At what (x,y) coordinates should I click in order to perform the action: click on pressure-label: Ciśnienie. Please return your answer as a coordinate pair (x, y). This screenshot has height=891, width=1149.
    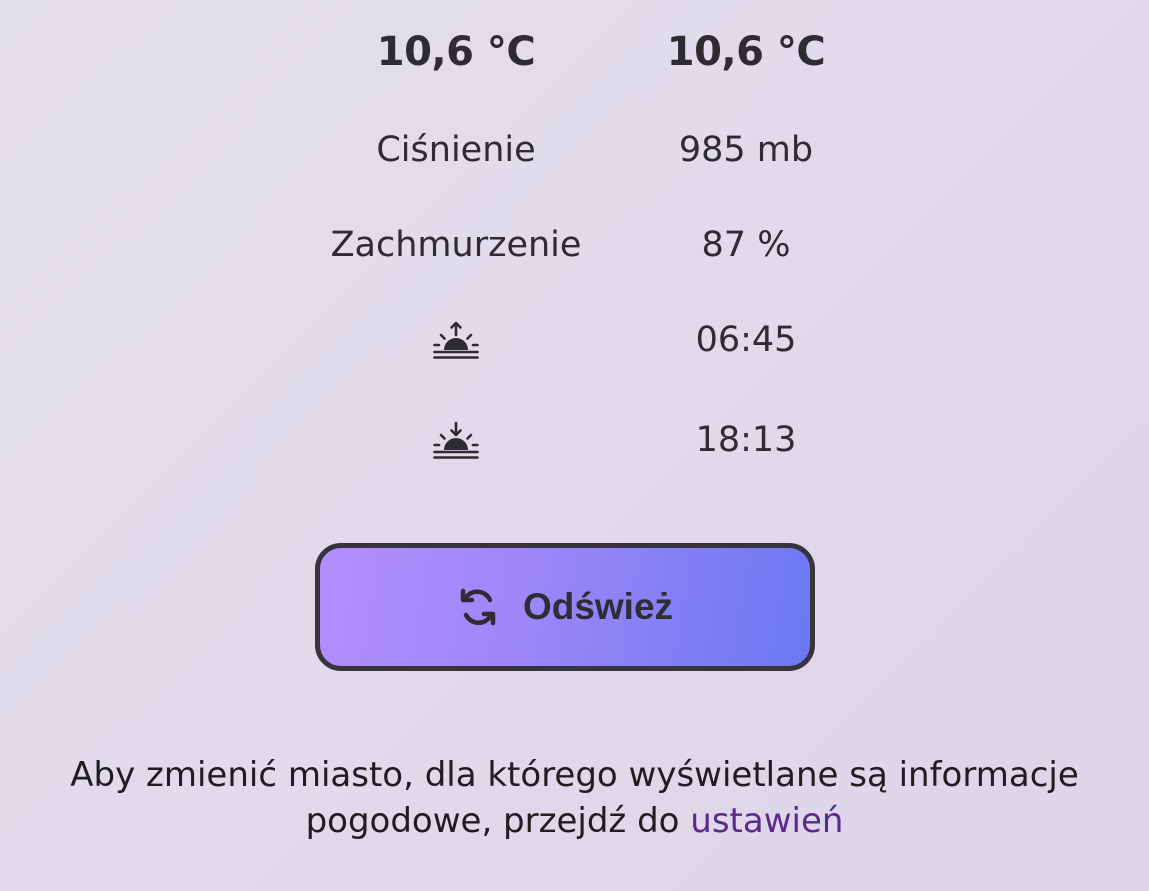
    Looking at the image, I should click on (456, 150).